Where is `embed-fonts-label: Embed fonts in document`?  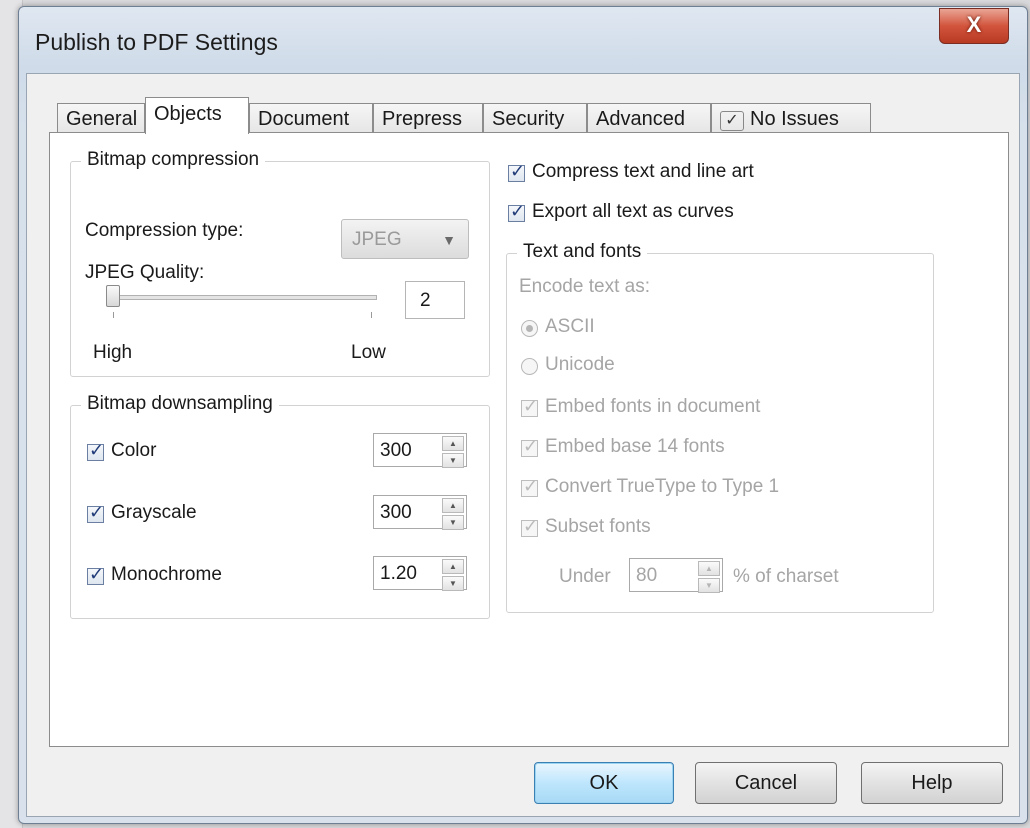 embed-fonts-label: Embed fonts in document is located at coordinates (653, 406).